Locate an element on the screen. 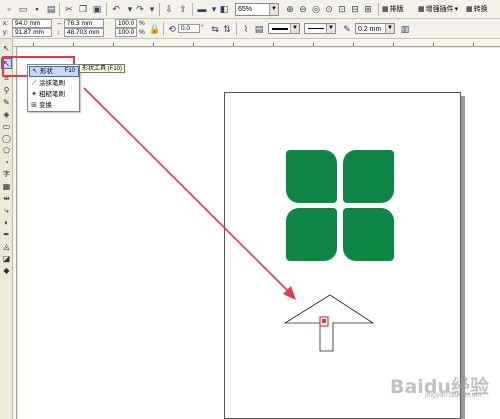 This screenshot has width=500, height=419. logo-quadrant-top-right is located at coordinates (368, 176).